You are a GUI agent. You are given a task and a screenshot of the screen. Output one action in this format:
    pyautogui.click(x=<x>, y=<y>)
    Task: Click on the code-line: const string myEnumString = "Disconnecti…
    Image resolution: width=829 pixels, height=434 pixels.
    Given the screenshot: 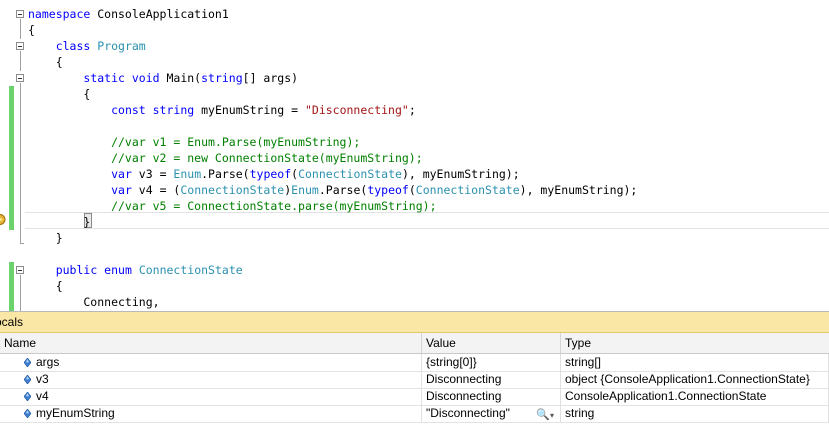 What is the action you would take?
    pyautogui.click(x=222, y=110)
    